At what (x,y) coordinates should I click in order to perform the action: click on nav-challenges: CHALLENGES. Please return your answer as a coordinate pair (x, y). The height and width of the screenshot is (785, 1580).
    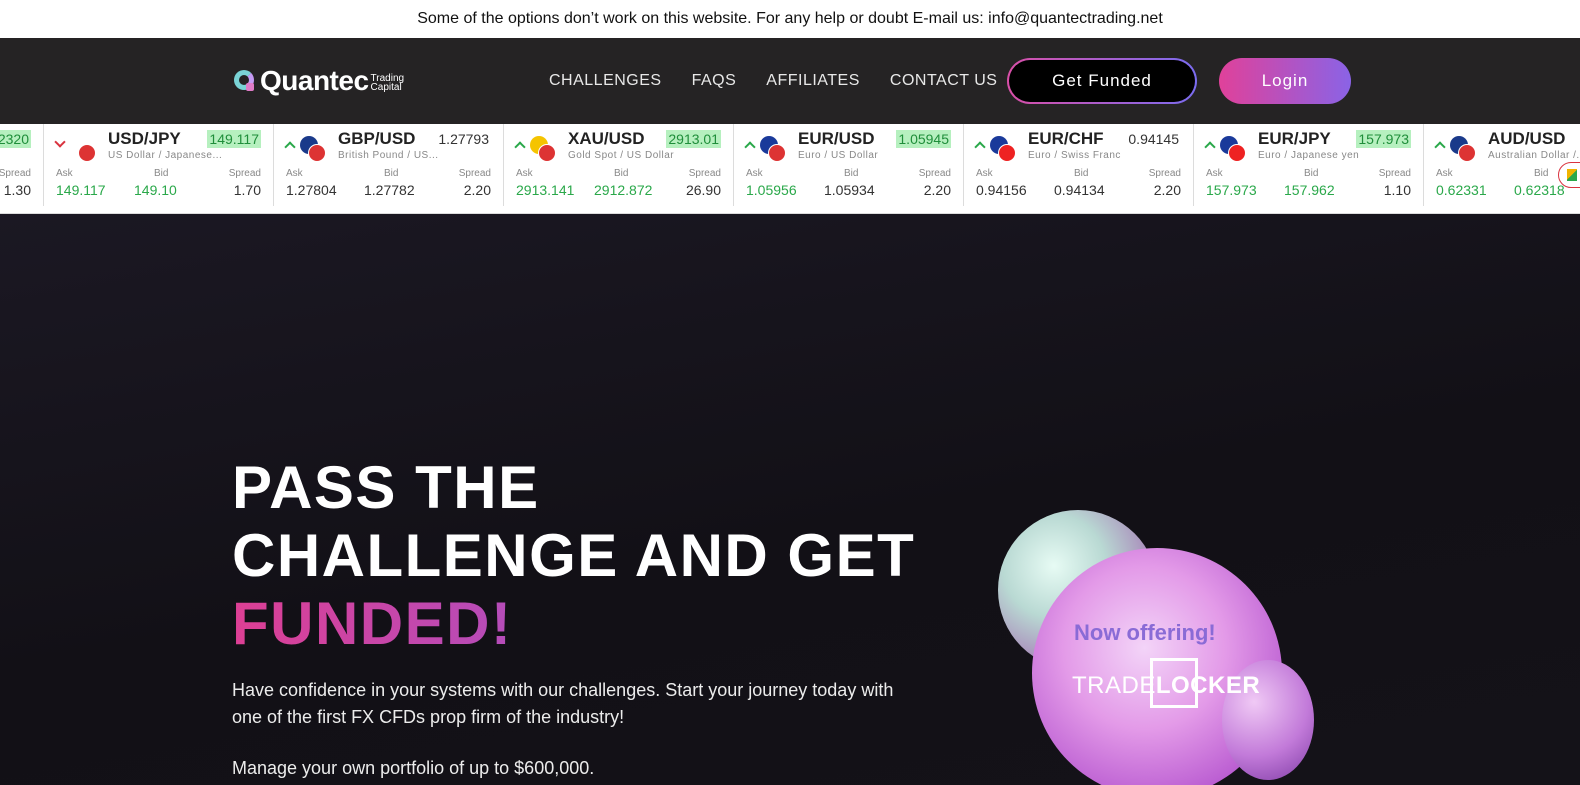
    Looking at the image, I should click on (605, 81).